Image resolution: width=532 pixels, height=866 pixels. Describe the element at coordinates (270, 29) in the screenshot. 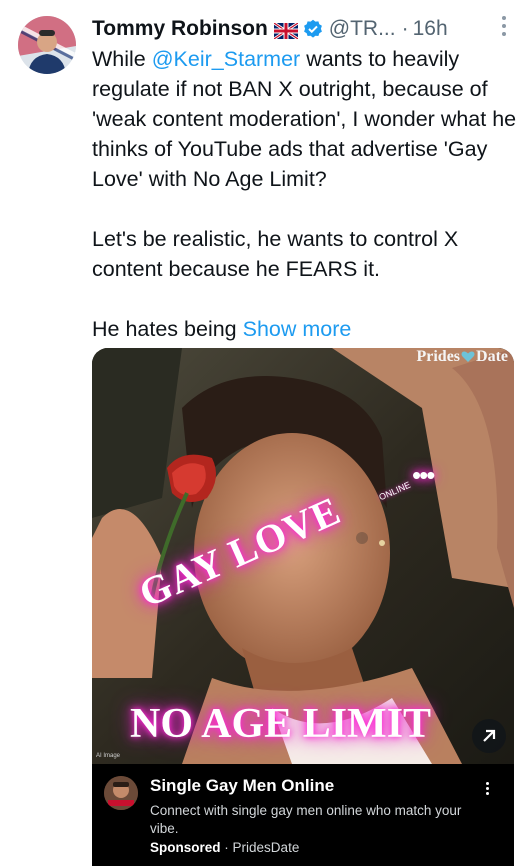

I see `tweet-header: Tommy Robinson @TR... · 16h` at that location.